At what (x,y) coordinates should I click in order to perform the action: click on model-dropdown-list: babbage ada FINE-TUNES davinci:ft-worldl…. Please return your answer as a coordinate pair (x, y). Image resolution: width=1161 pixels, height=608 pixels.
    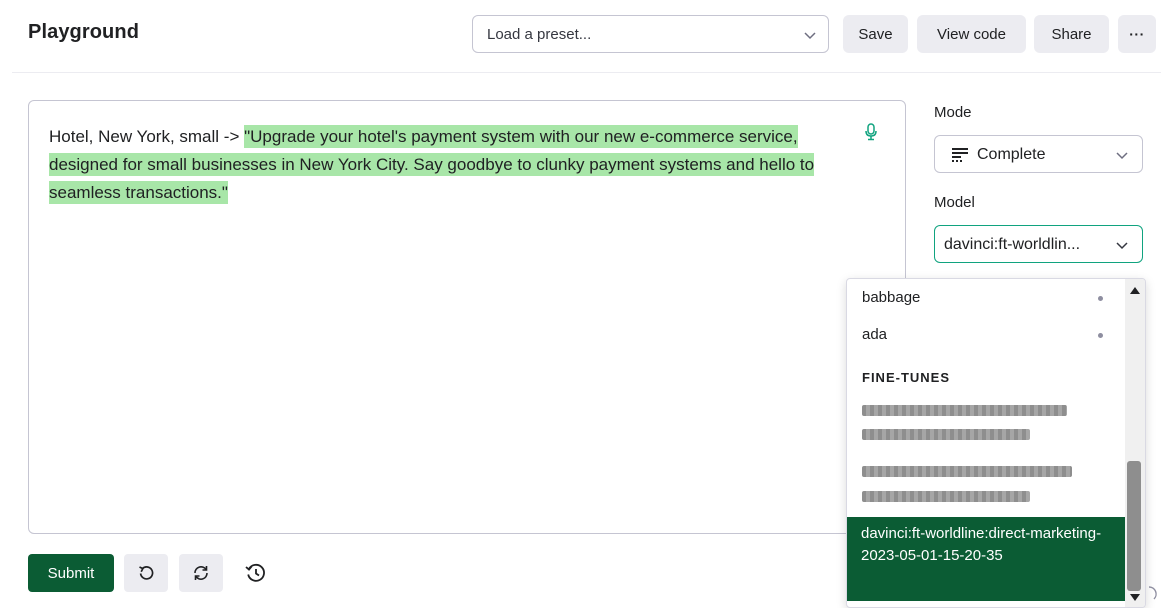
    Looking at the image, I should click on (996, 443).